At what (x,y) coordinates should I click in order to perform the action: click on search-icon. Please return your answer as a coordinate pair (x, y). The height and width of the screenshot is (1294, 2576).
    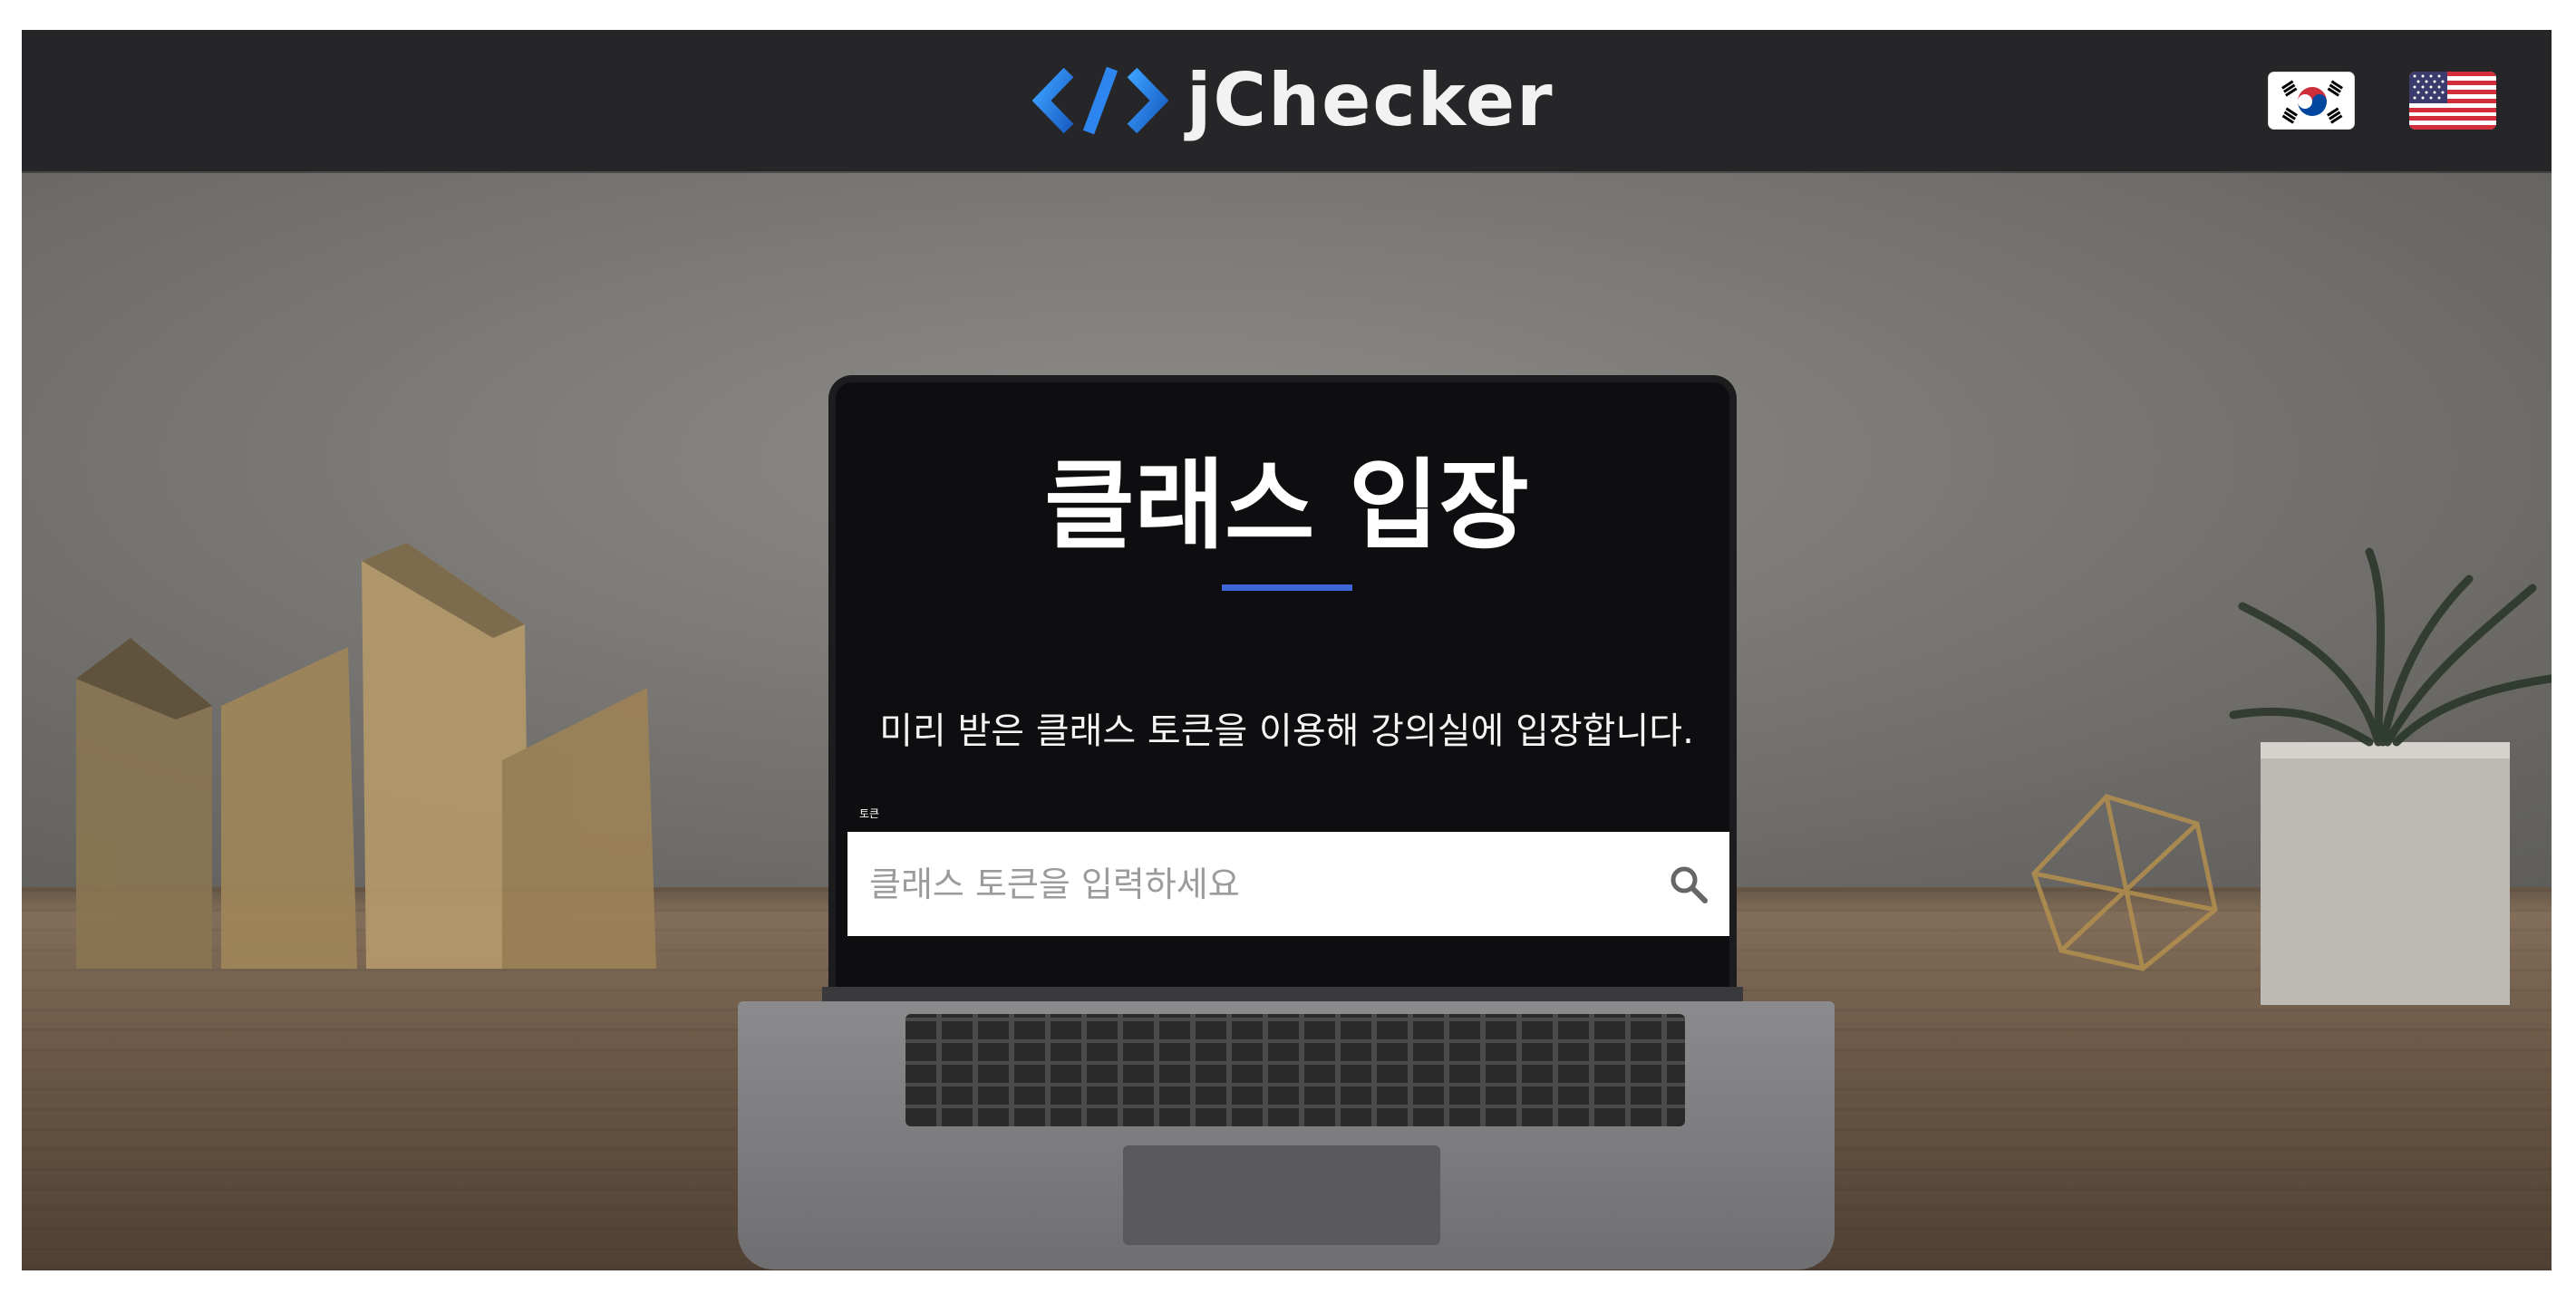
    Looking at the image, I should click on (1689, 884).